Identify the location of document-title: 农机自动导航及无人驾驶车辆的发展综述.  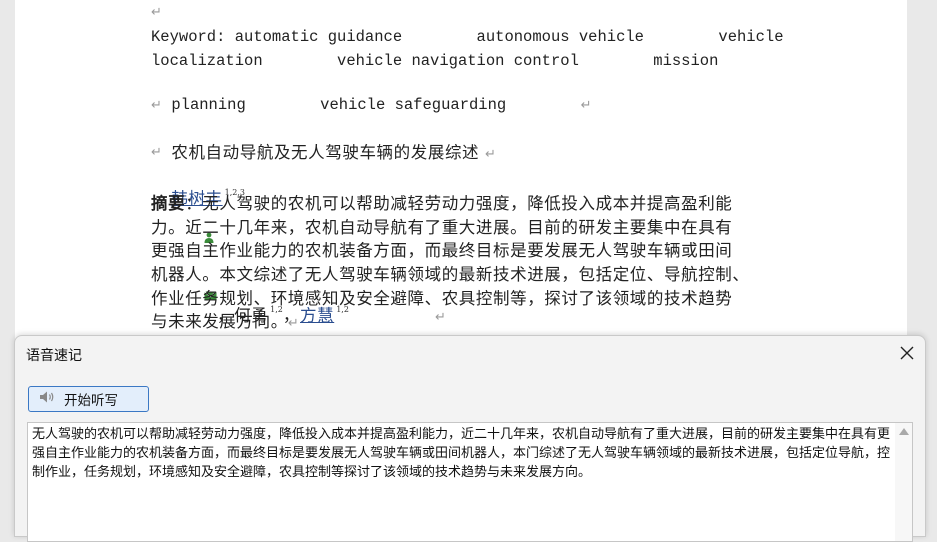
(328, 152).